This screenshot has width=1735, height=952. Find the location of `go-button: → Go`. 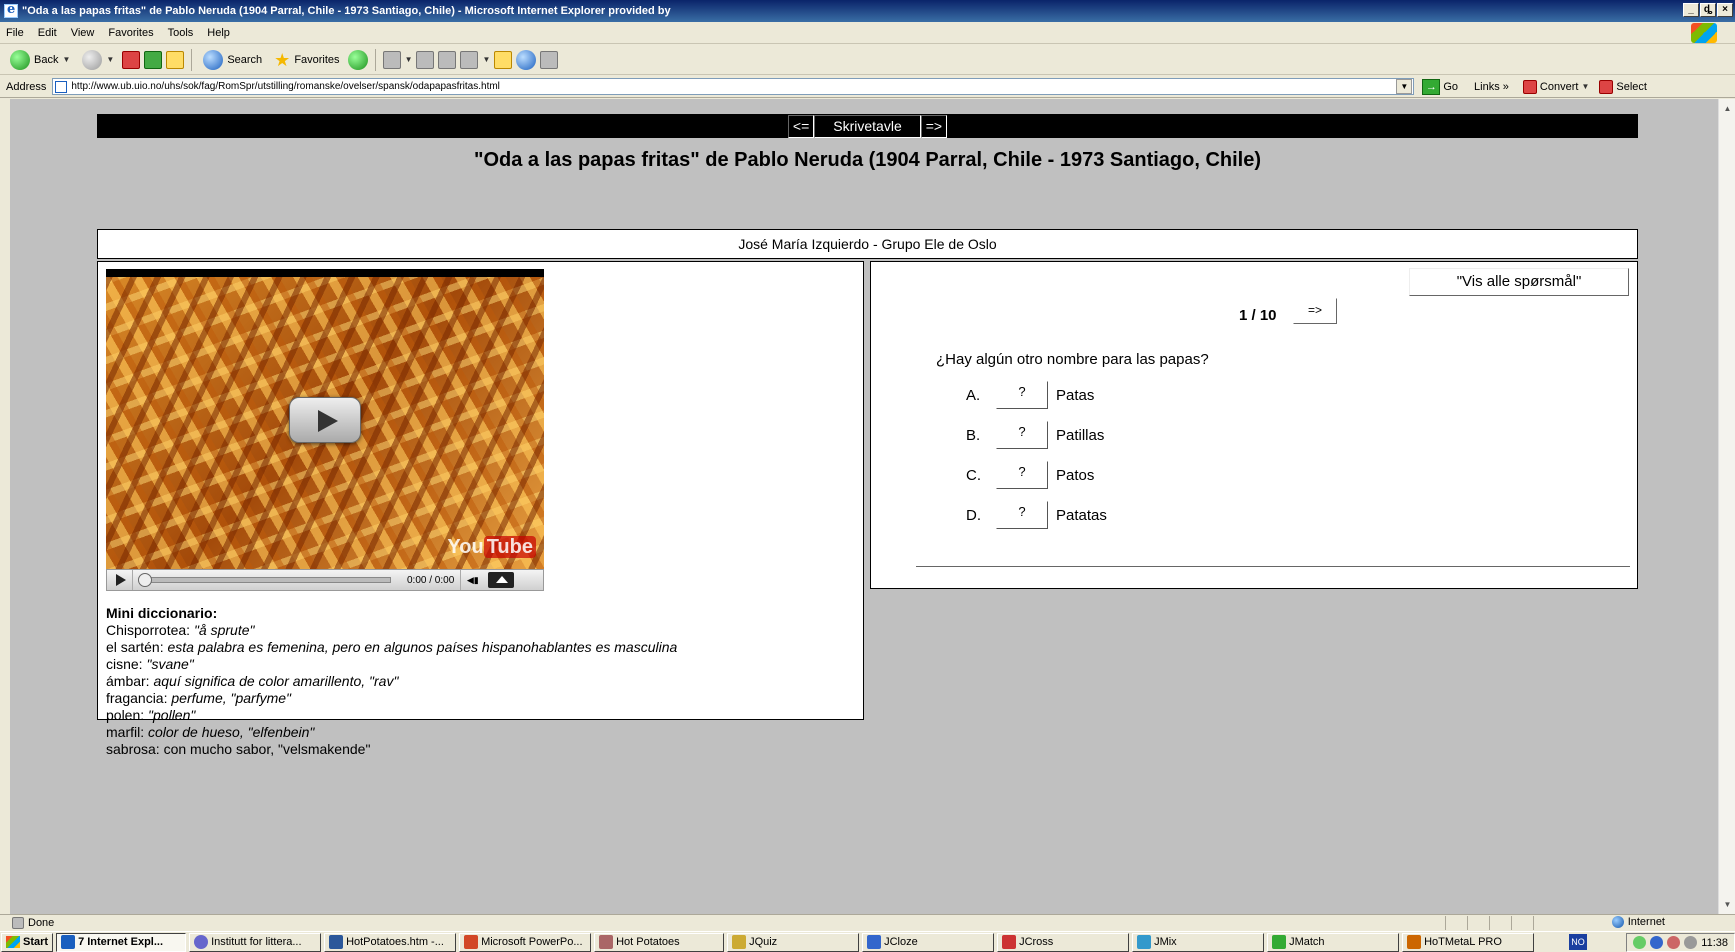

go-button: → Go is located at coordinates (1440, 86).